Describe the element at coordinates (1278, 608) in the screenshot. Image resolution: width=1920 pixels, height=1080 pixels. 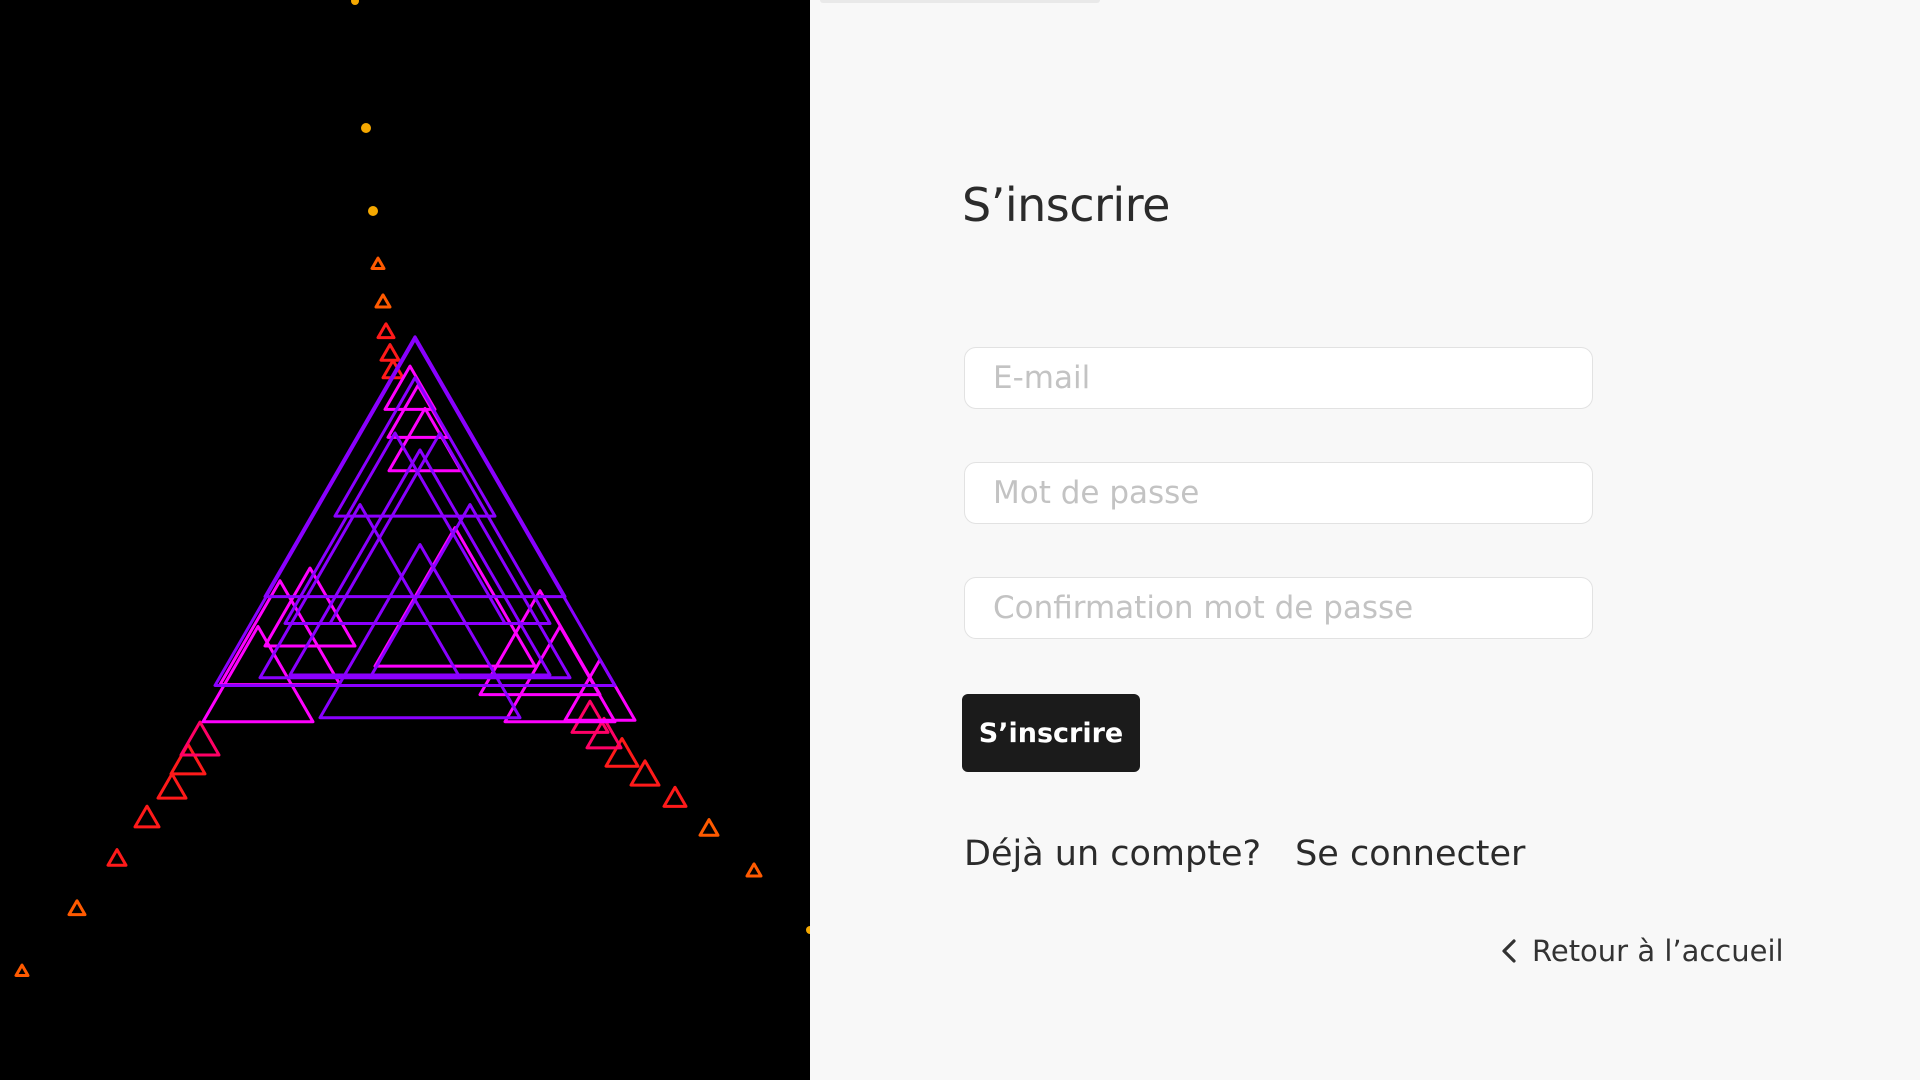
I see `confirm-password-field` at that location.